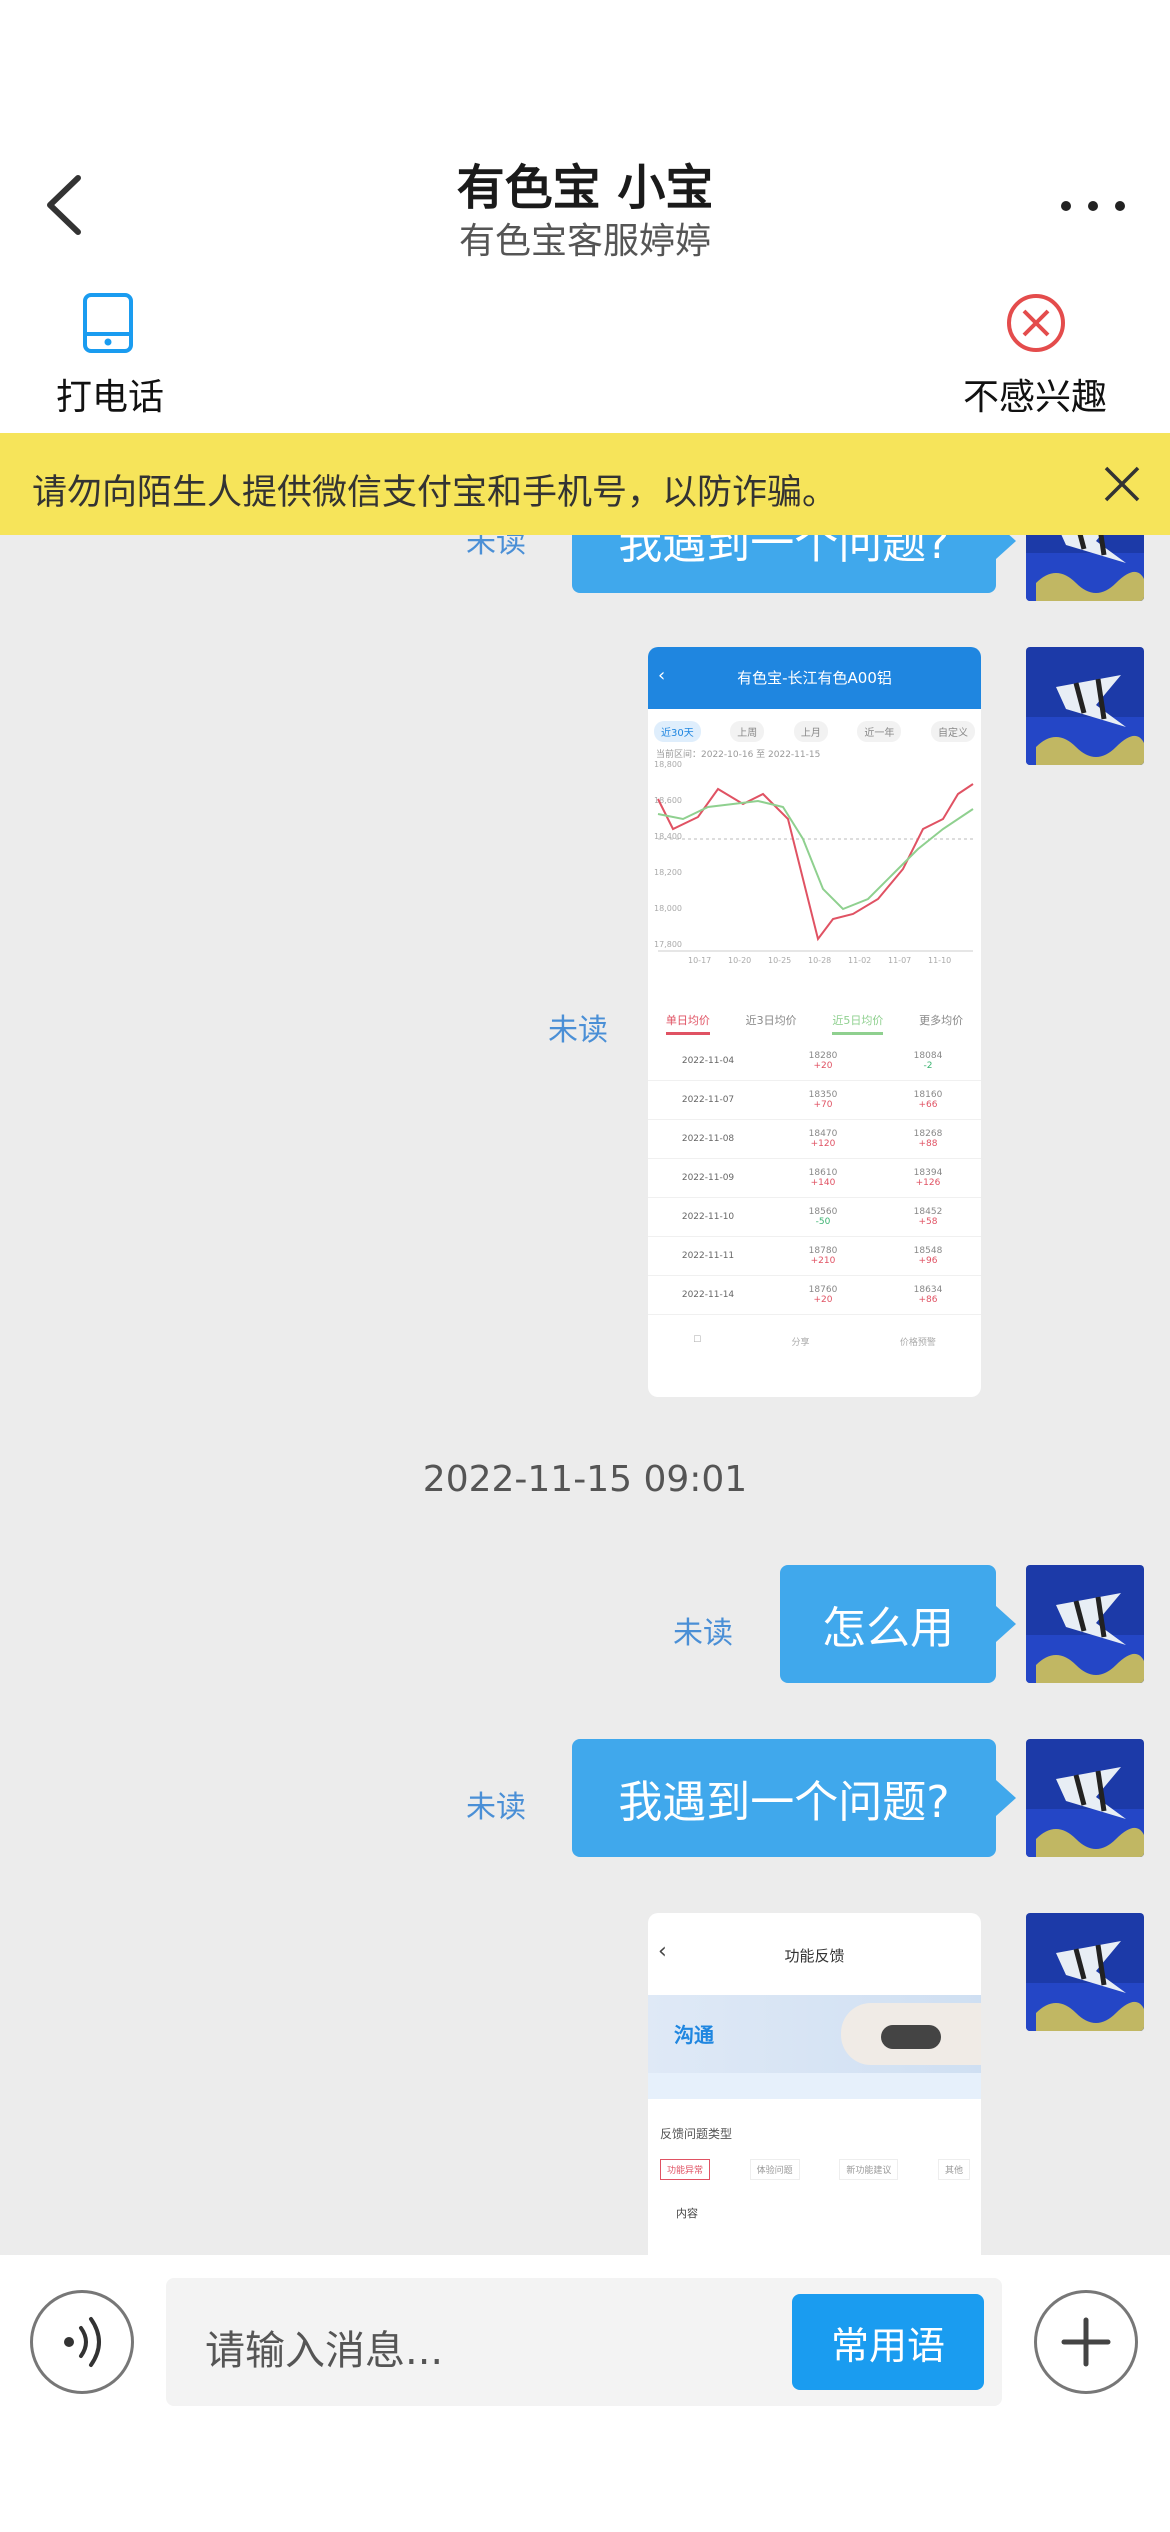 The width and height of the screenshot is (1170, 2532). Describe the element at coordinates (668, 764) in the screenshot. I see `y-tick: 18,800` at that location.